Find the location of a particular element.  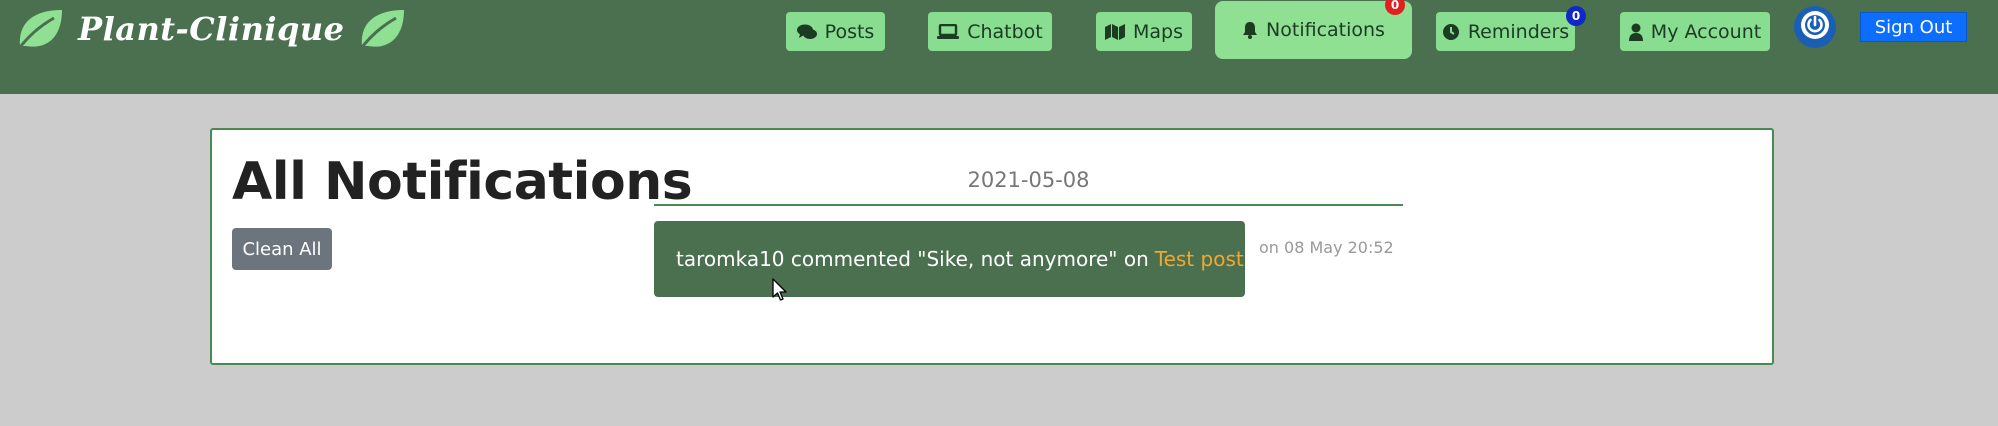

laptop-icon is located at coordinates (948, 31).